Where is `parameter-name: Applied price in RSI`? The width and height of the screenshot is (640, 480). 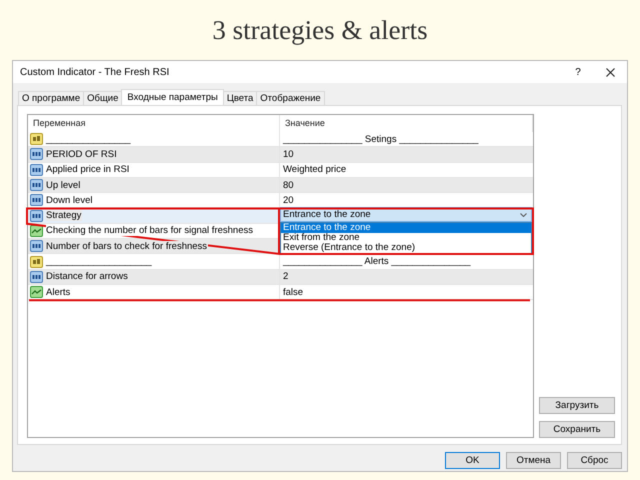
parameter-name: Applied price in RSI is located at coordinates (88, 170).